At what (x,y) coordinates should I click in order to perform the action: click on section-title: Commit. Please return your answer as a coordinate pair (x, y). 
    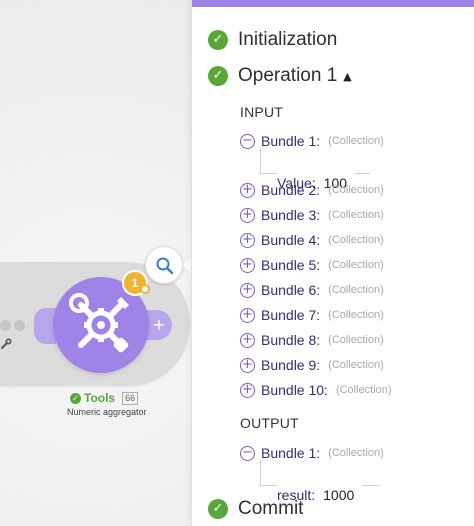
    Looking at the image, I should click on (271, 508).